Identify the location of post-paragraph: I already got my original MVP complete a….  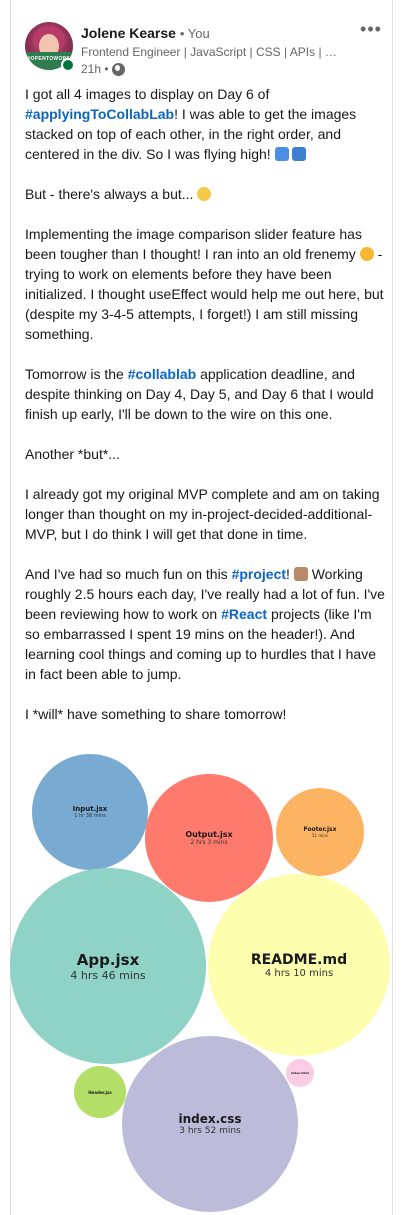
(202, 514).